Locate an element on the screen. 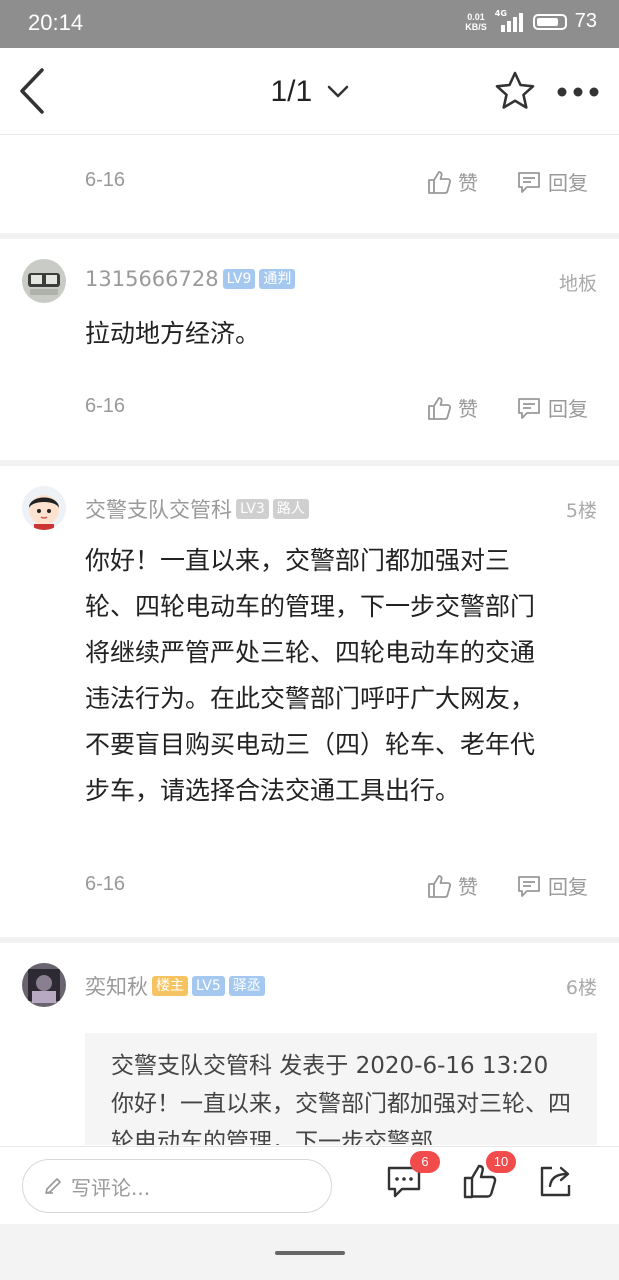  username: 交警支队交管科 is located at coordinates (158, 510).